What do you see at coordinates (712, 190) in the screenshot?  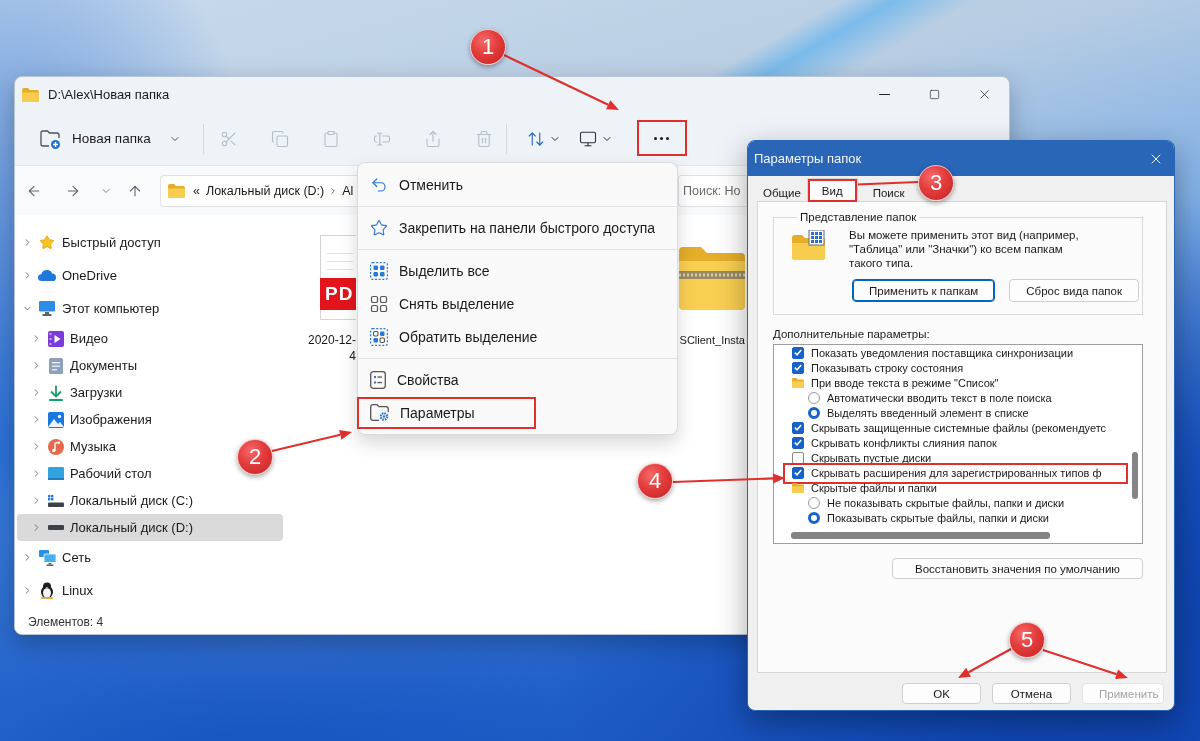 I see `search-field: Поиск: Но` at bounding box center [712, 190].